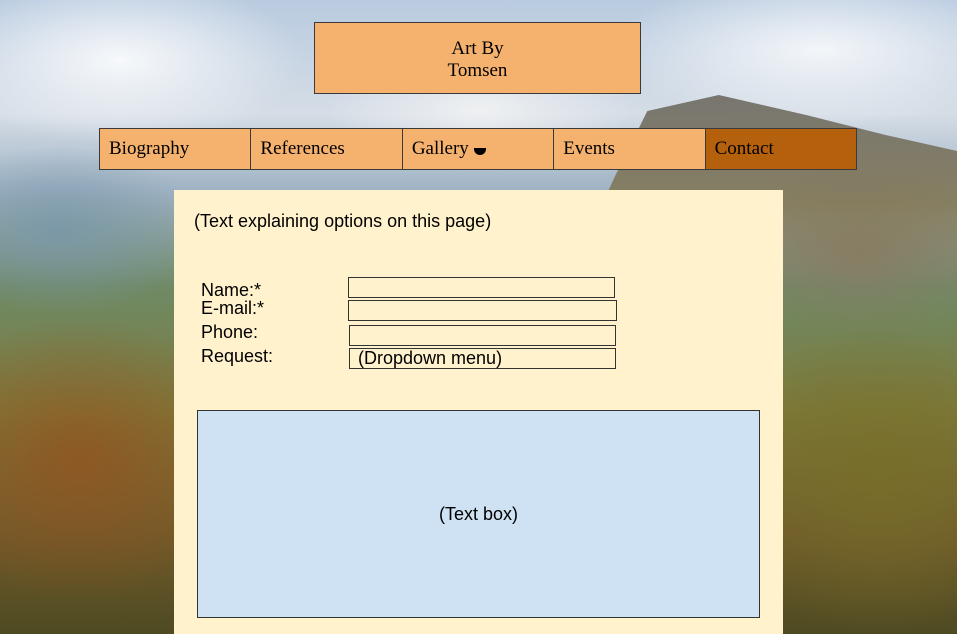  What do you see at coordinates (481, 287) in the screenshot?
I see `name-field` at bounding box center [481, 287].